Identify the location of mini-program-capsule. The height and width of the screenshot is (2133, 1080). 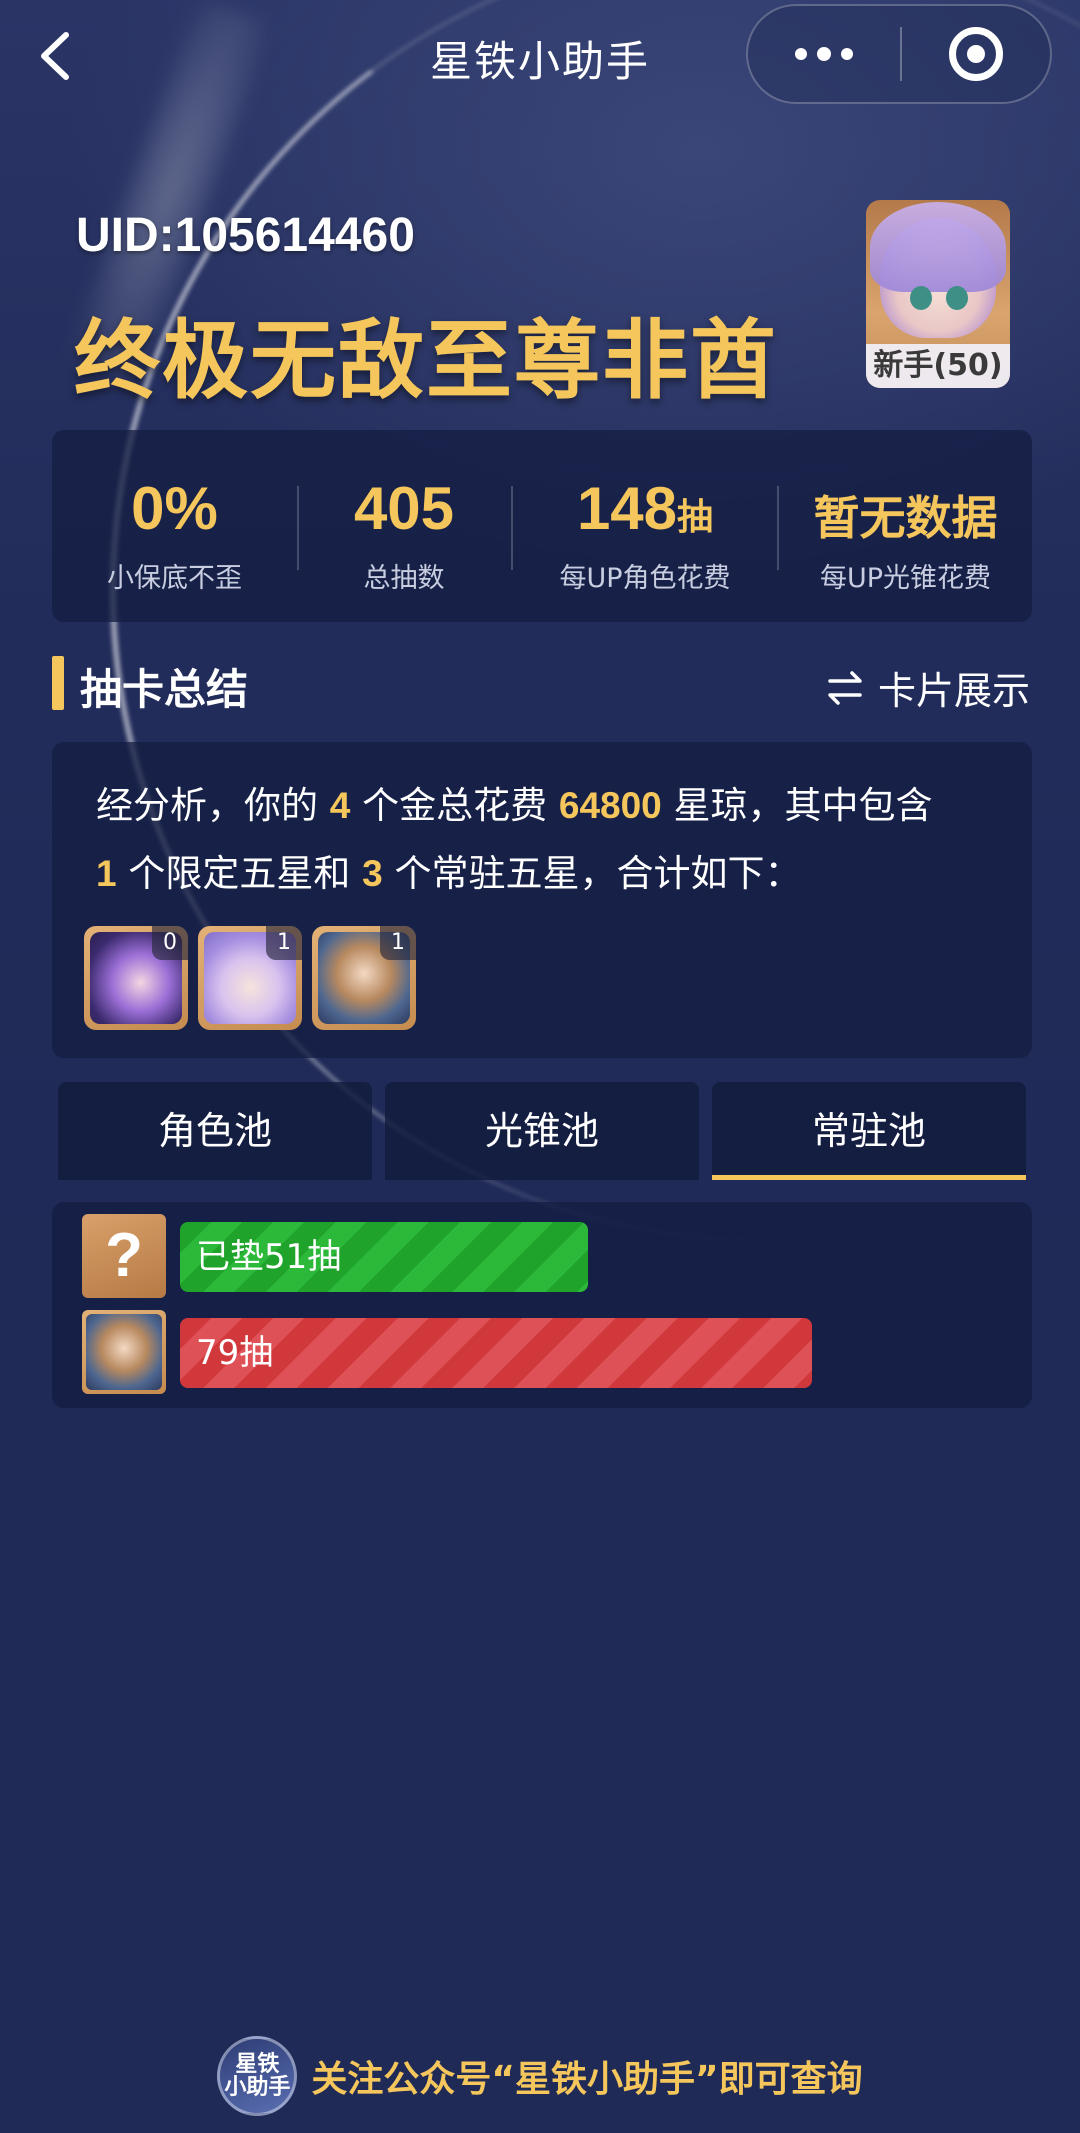
(899, 54).